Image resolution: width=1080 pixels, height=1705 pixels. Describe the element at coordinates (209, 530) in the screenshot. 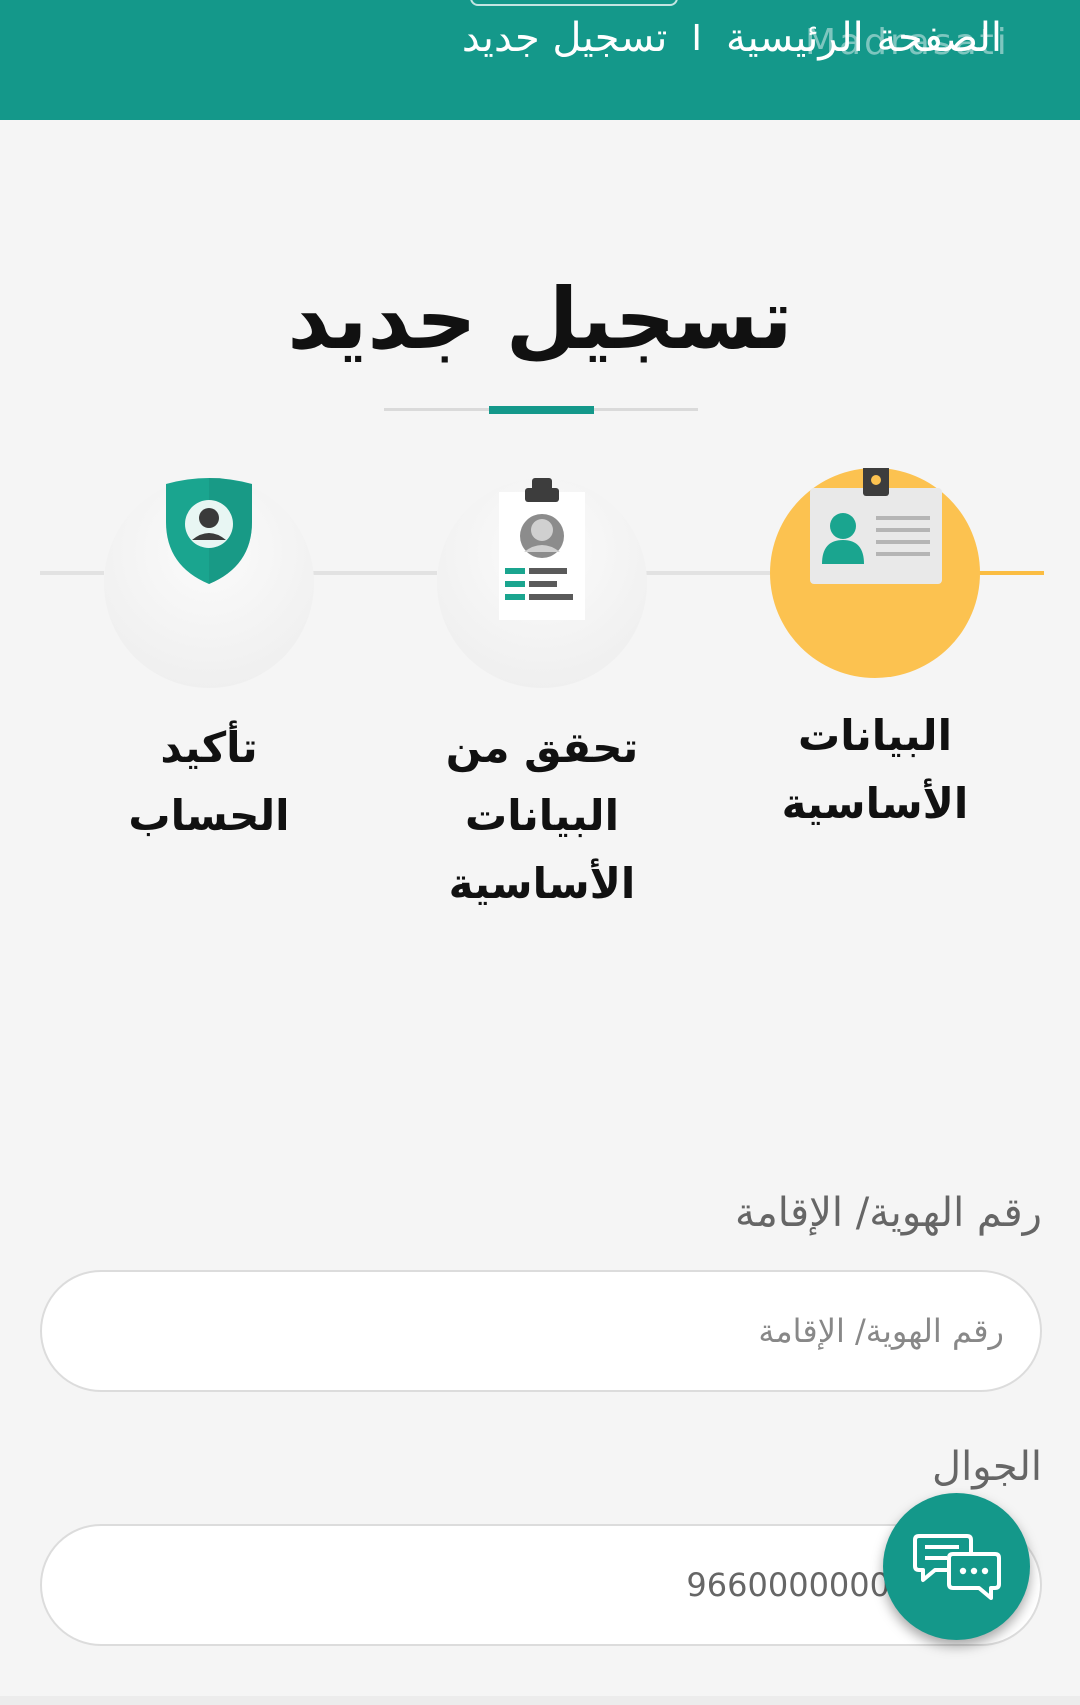

I see `user-shield-icon` at that location.